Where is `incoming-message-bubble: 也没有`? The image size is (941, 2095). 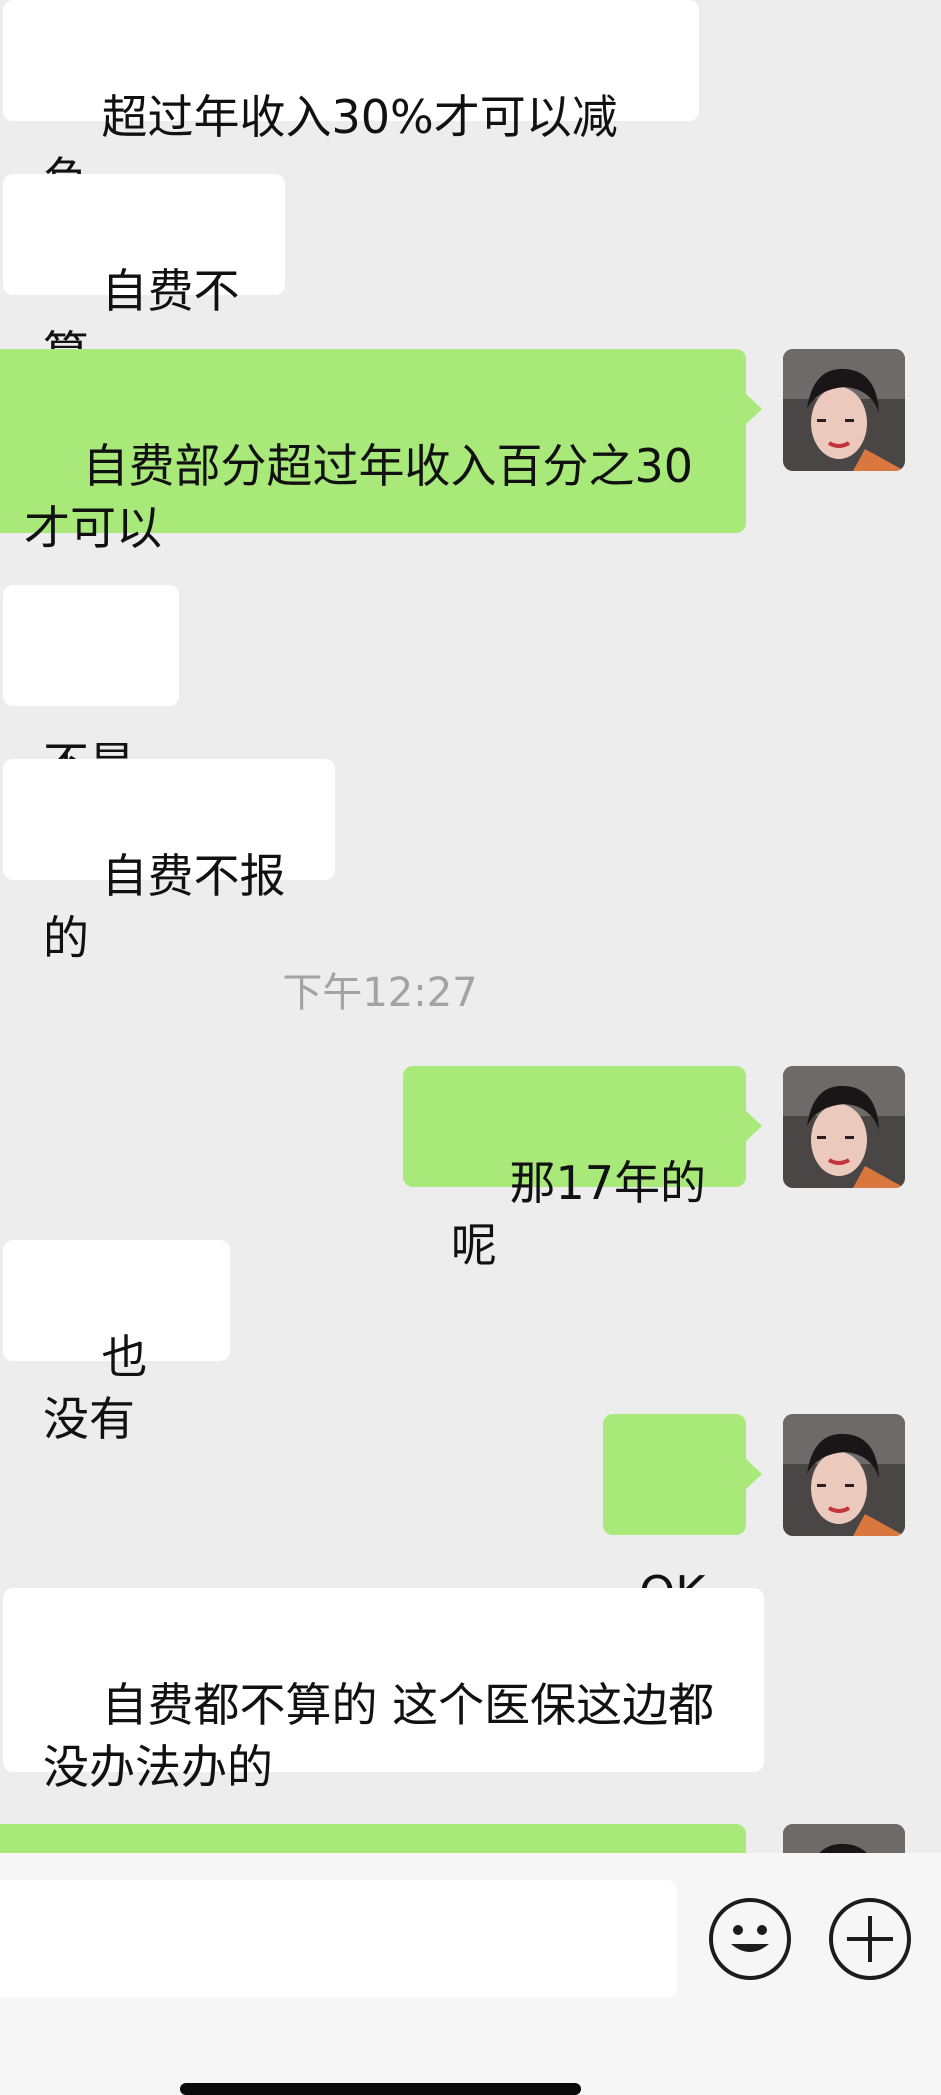
incoming-message-bubble: 也没有 is located at coordinates (116, 1343).